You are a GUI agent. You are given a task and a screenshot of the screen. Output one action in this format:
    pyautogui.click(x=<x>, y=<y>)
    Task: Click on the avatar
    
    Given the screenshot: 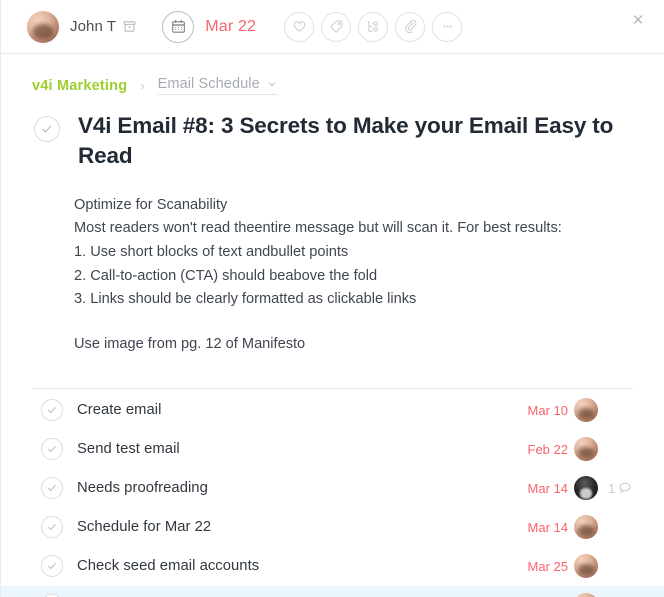 What is the action you would take?
    pyautogui.click(x=43, y=26)
    